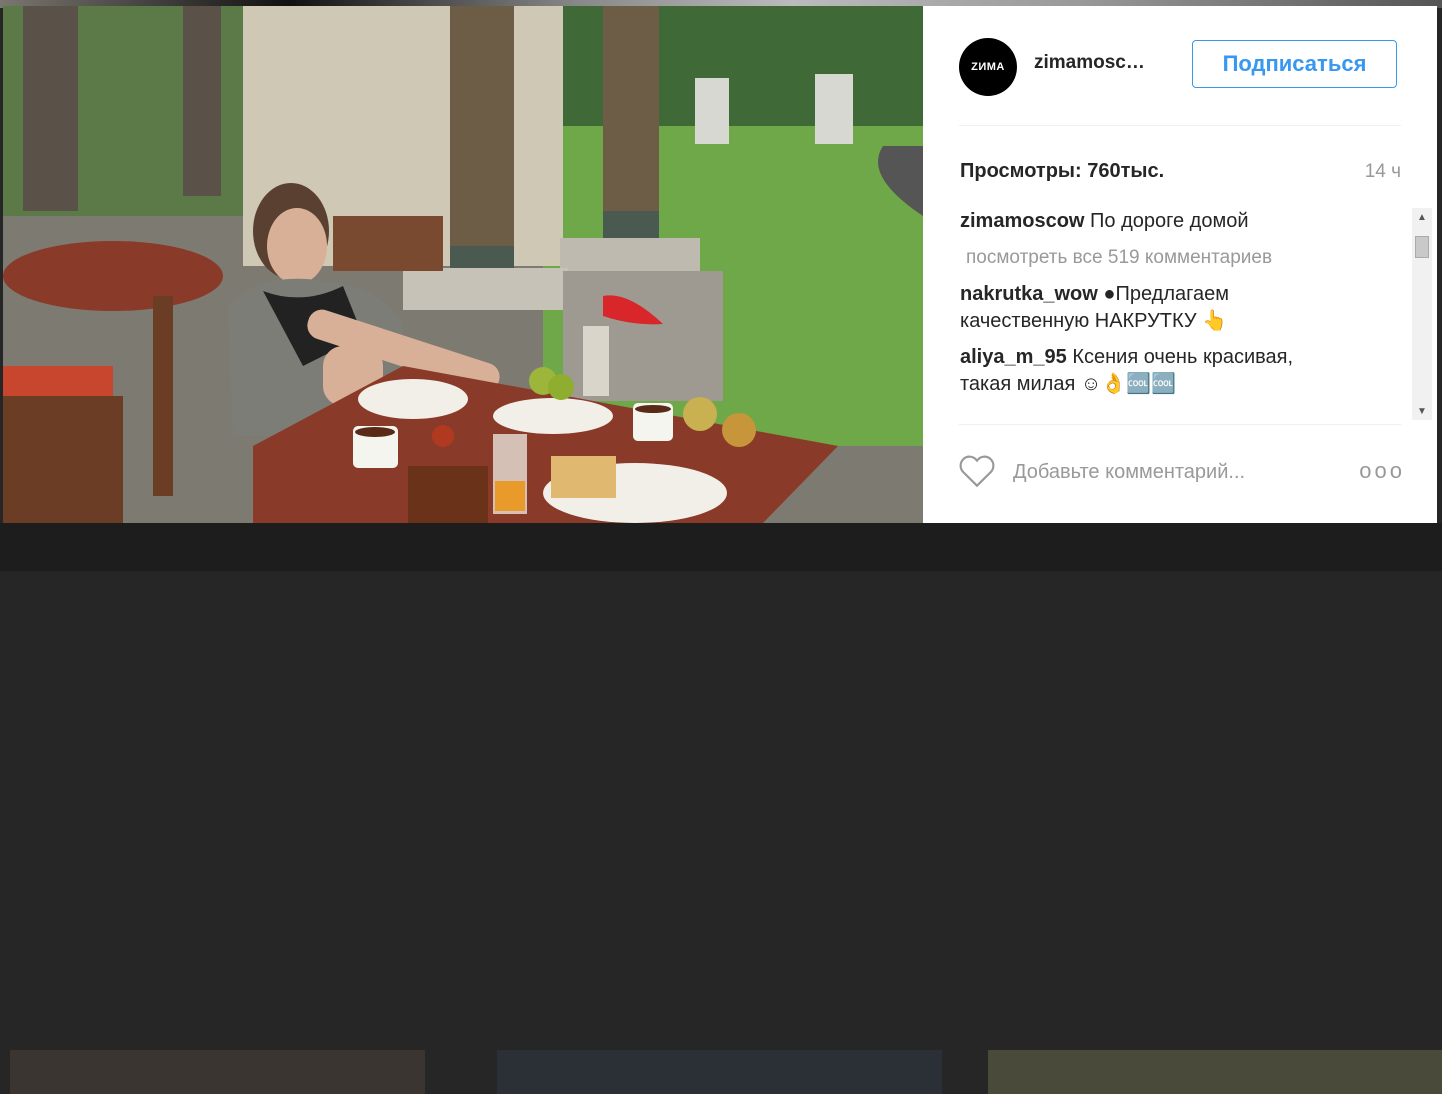 The image size is (1442, 1094). What do you see at coordinates (1183, 357) in the screenshot?
I see `comment-text: Ксения очень красивая,` at bounding box center [1183, 357].